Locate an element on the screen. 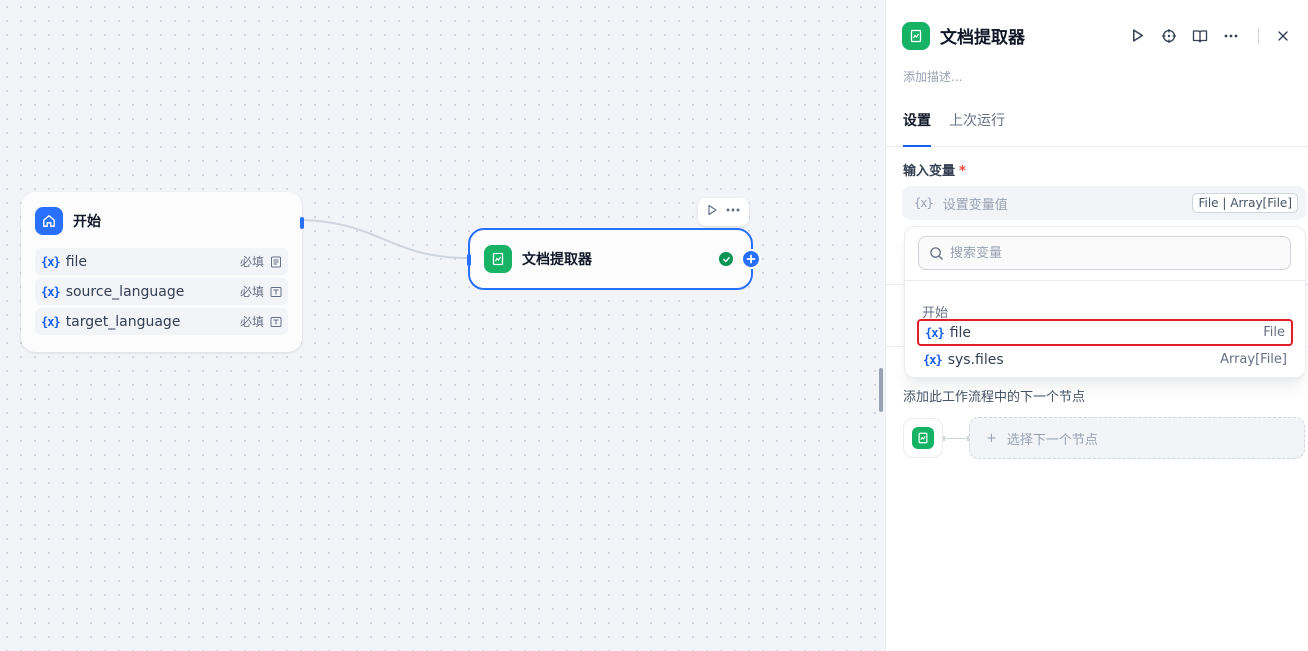 The height and width of the screenshot is (651, 1308). crosshair-icon is located at coordinates (1168, 35).